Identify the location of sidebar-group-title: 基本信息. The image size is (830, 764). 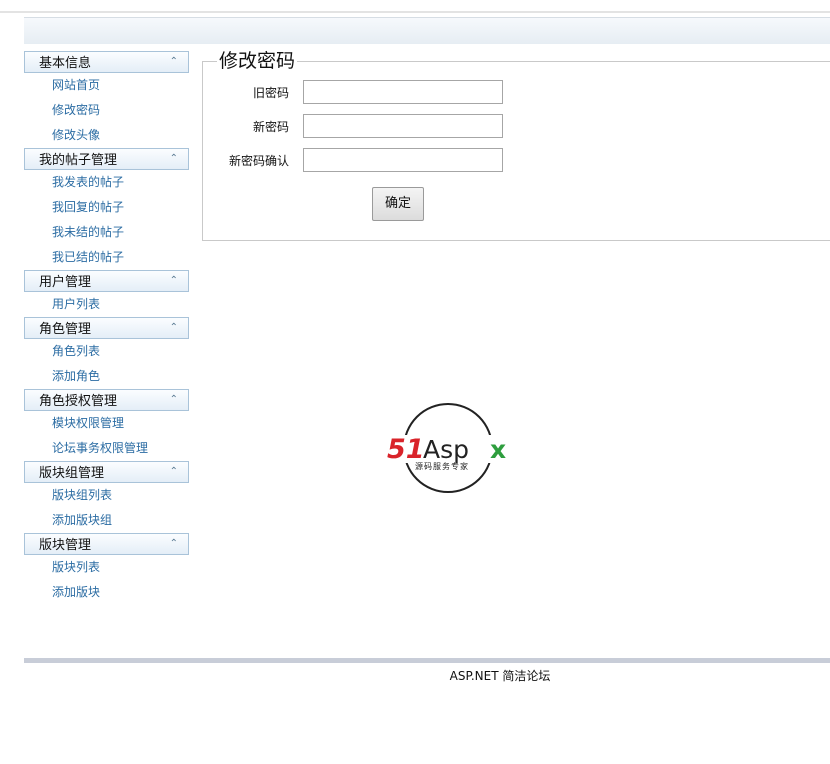
(65, 63).